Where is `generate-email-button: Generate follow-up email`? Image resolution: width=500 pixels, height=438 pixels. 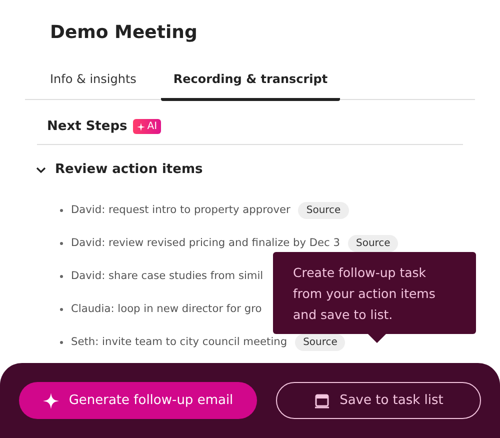
generate-email-button: Generate follow-up email is located at coordinates (138, 400).